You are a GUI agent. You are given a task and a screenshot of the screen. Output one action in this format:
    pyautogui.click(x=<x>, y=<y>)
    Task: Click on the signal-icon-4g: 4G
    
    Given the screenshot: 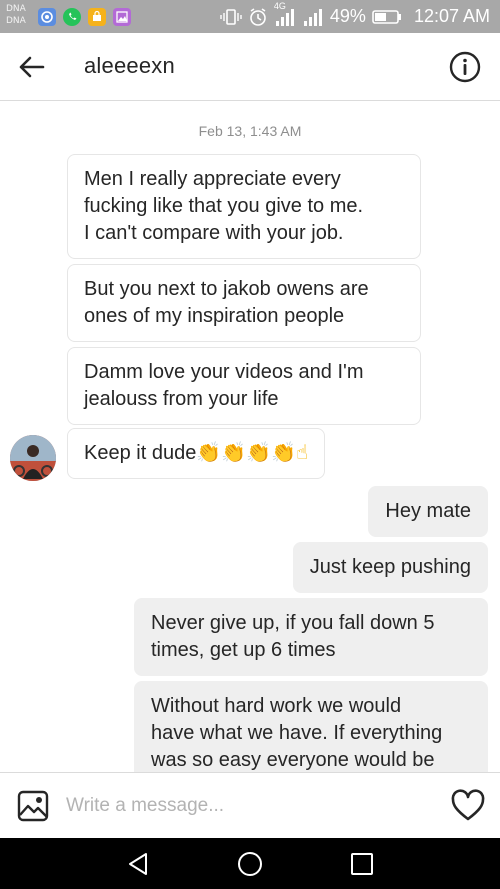 What is the action you would take?
    pyautogui.click(x=285, y=14)
    